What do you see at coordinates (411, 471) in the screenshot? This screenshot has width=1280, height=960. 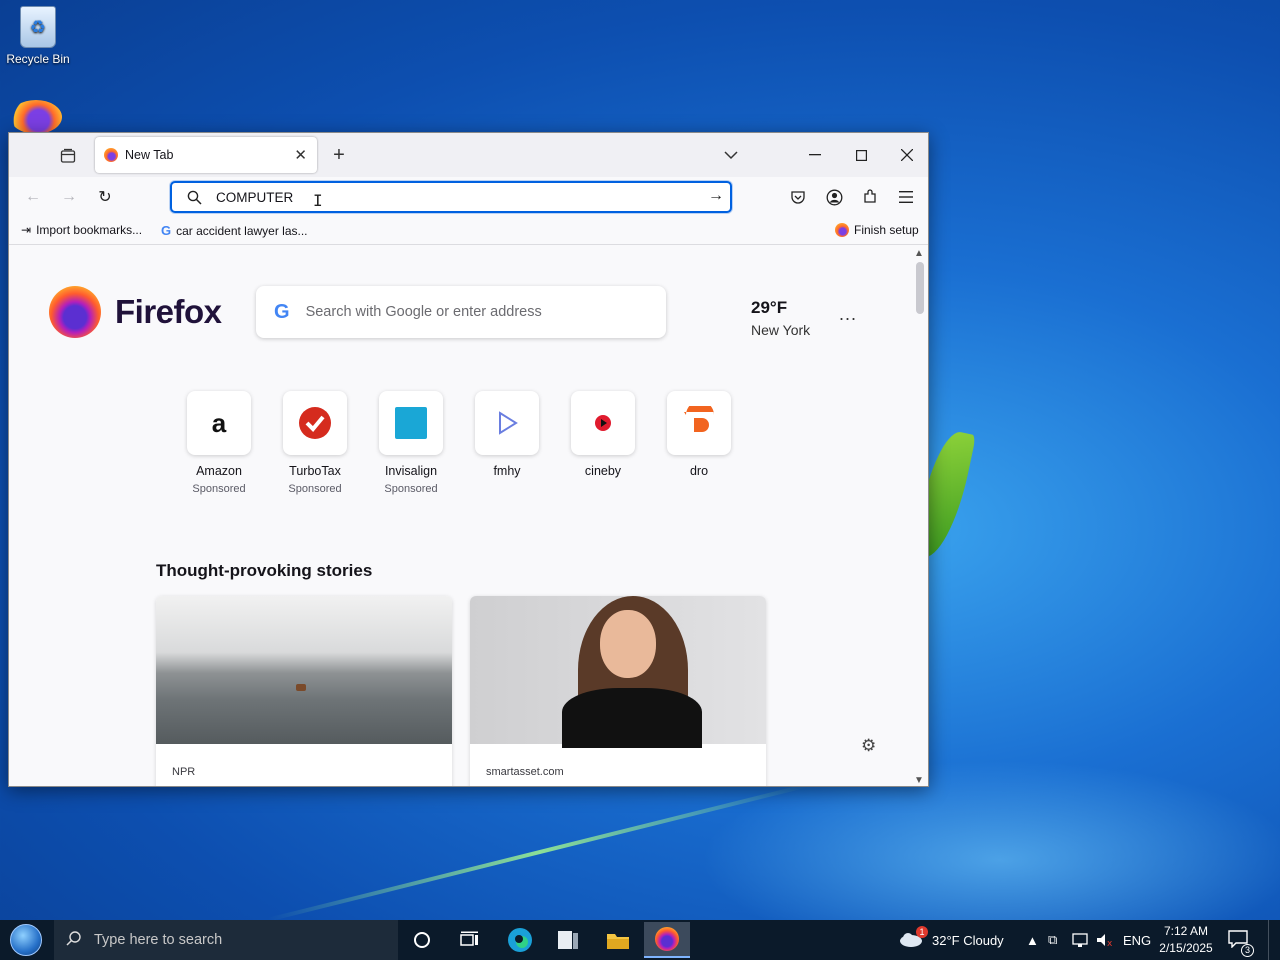 I see `top-site-name: Invisalign` at bounding box center [411, 471].